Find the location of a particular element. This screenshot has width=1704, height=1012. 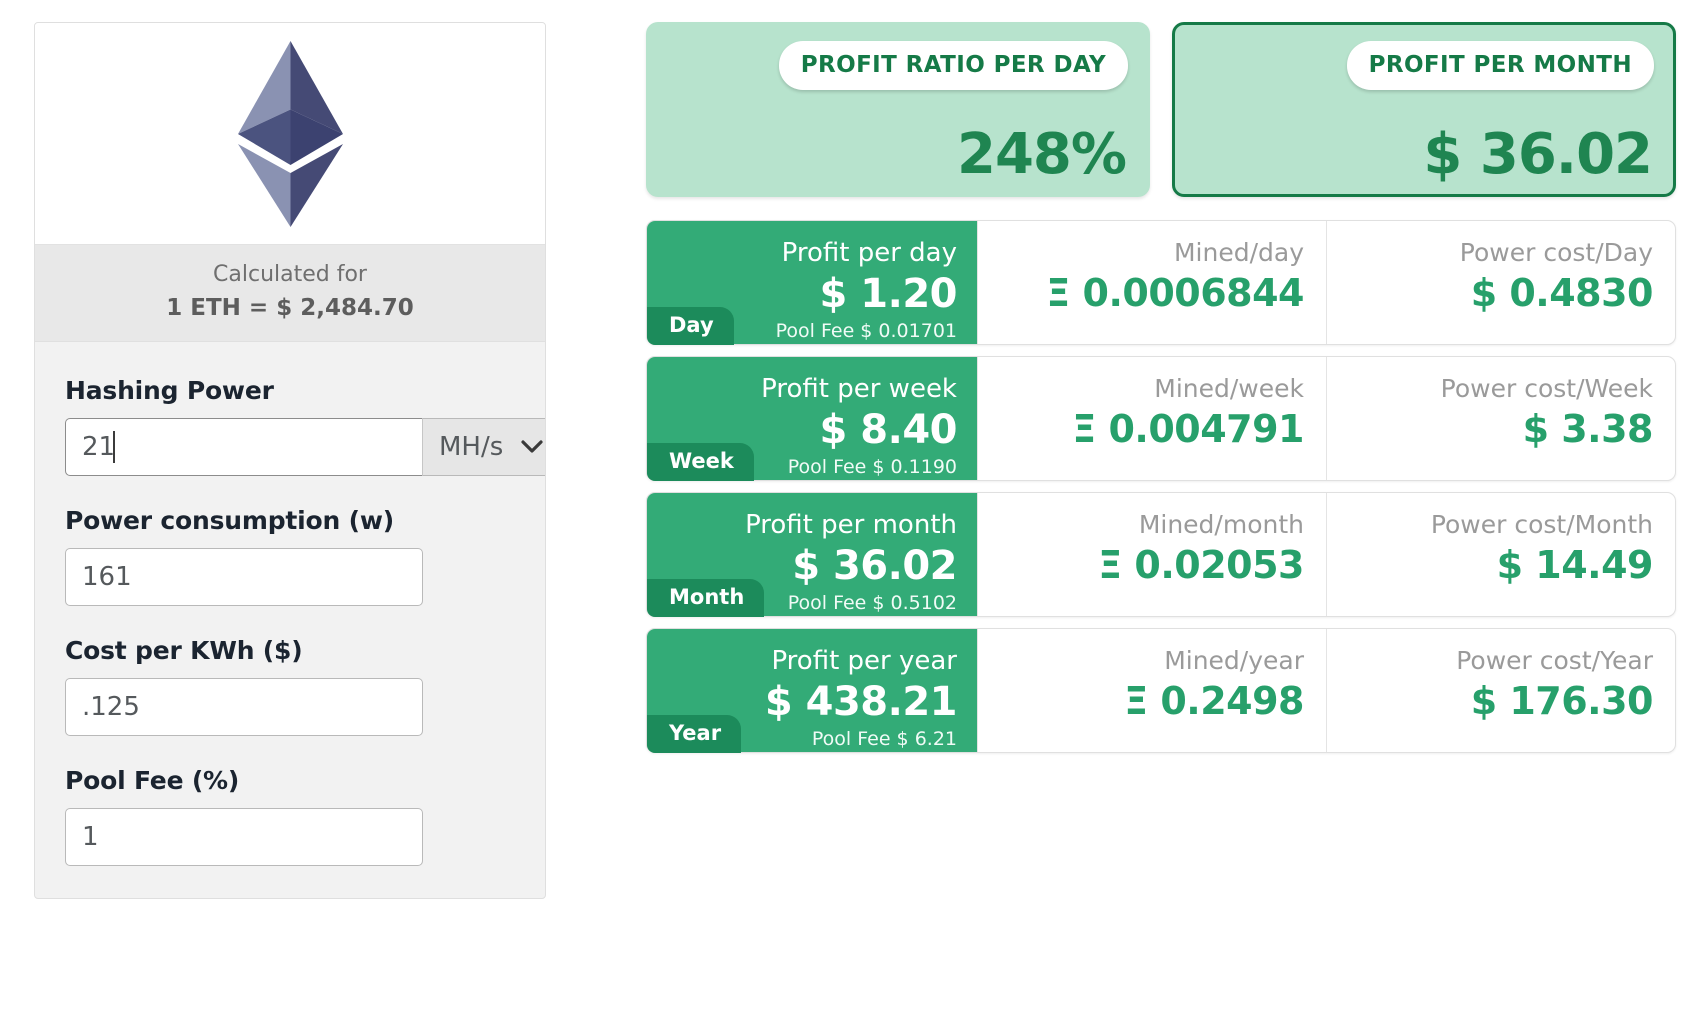

pool-fee-input is located at coordinates (244, 836).